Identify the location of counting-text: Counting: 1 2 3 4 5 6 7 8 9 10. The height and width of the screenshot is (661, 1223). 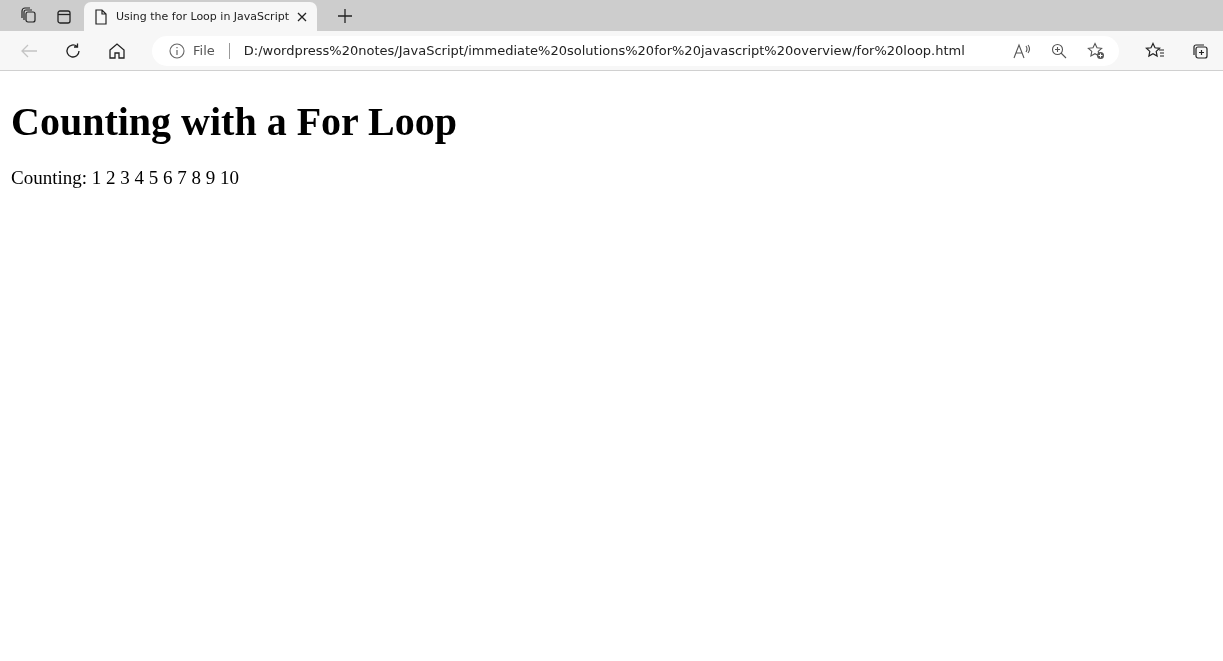
(125, 178).